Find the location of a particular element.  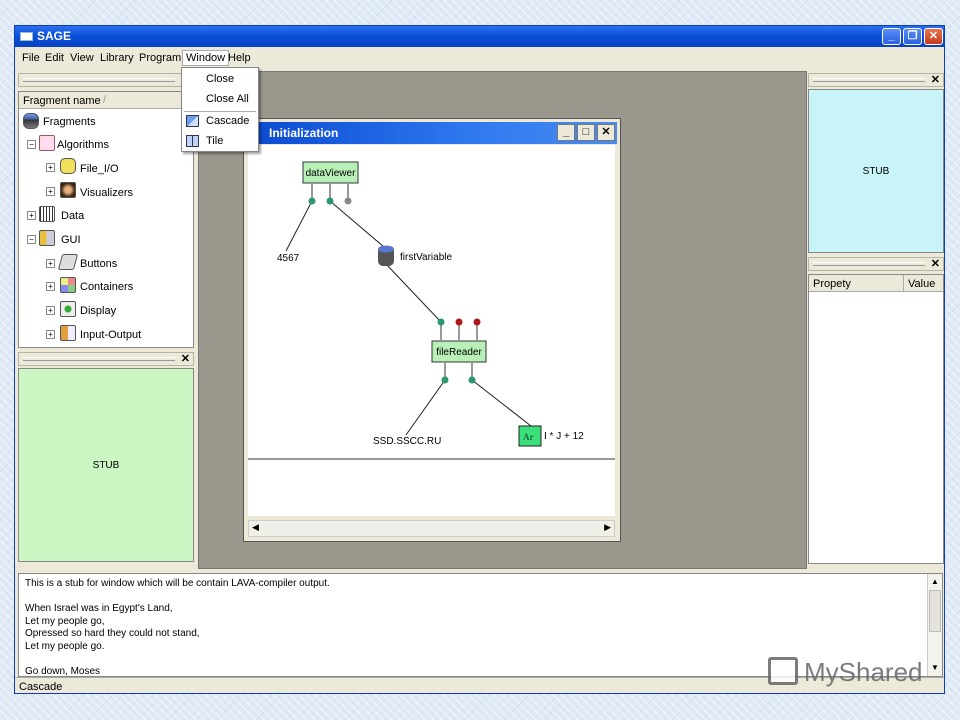

menu-help: Help is located at coordinates (239, 58).